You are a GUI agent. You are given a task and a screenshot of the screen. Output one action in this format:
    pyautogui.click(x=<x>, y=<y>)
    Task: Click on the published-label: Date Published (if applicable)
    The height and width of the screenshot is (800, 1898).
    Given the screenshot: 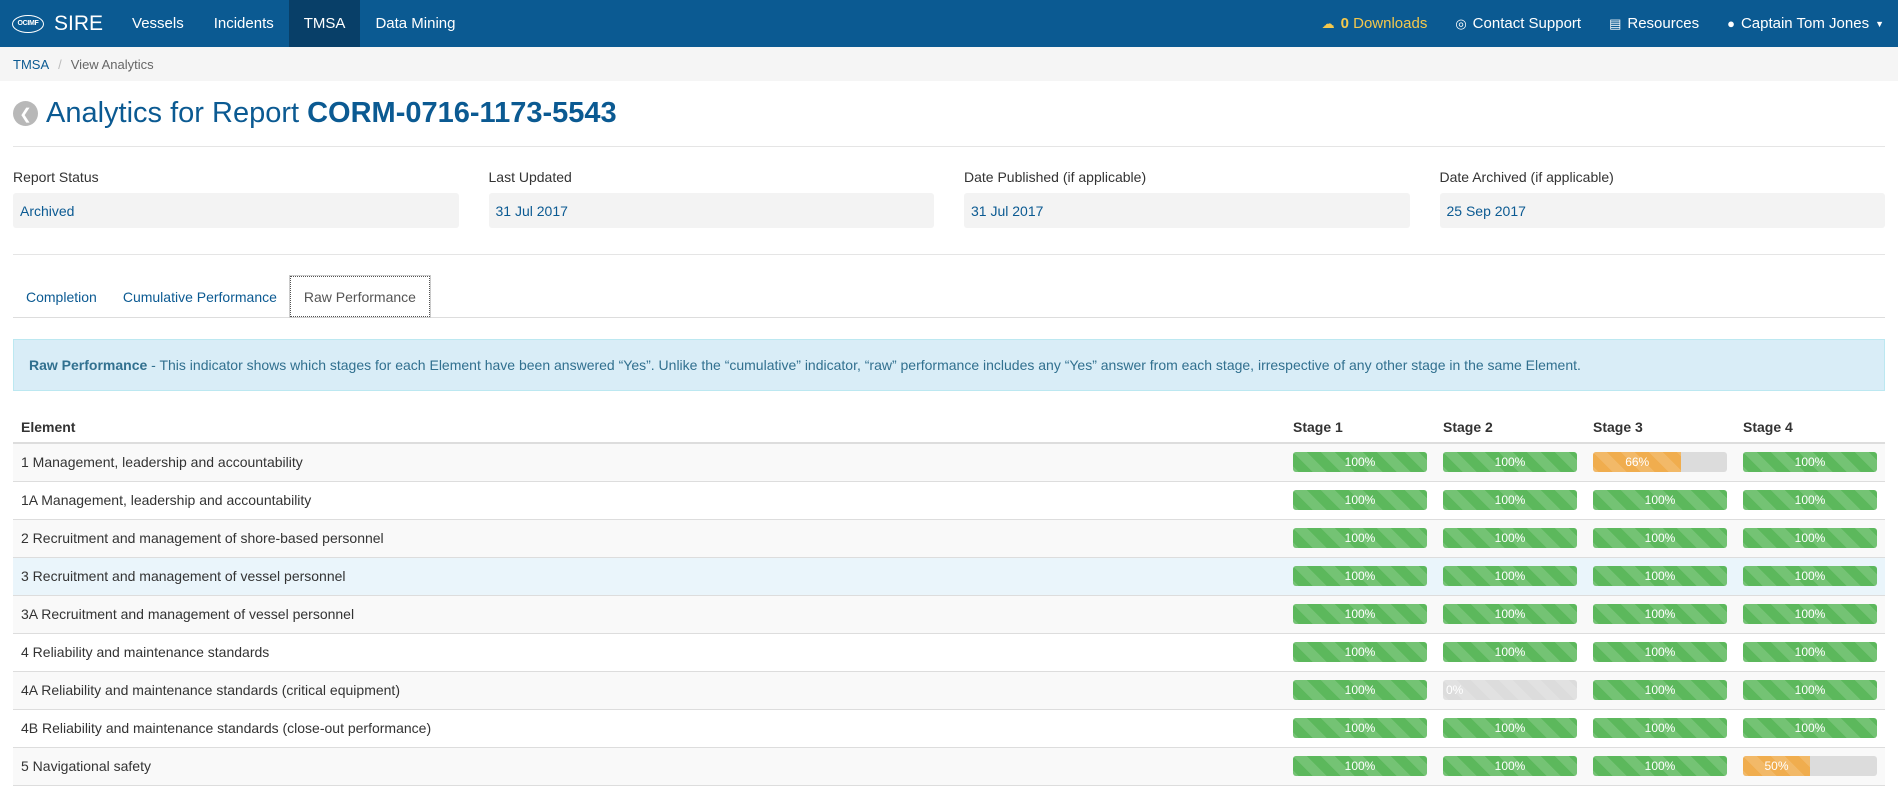 What is the action you would take?
    pyautogui.click(x=1055, y=177)
    